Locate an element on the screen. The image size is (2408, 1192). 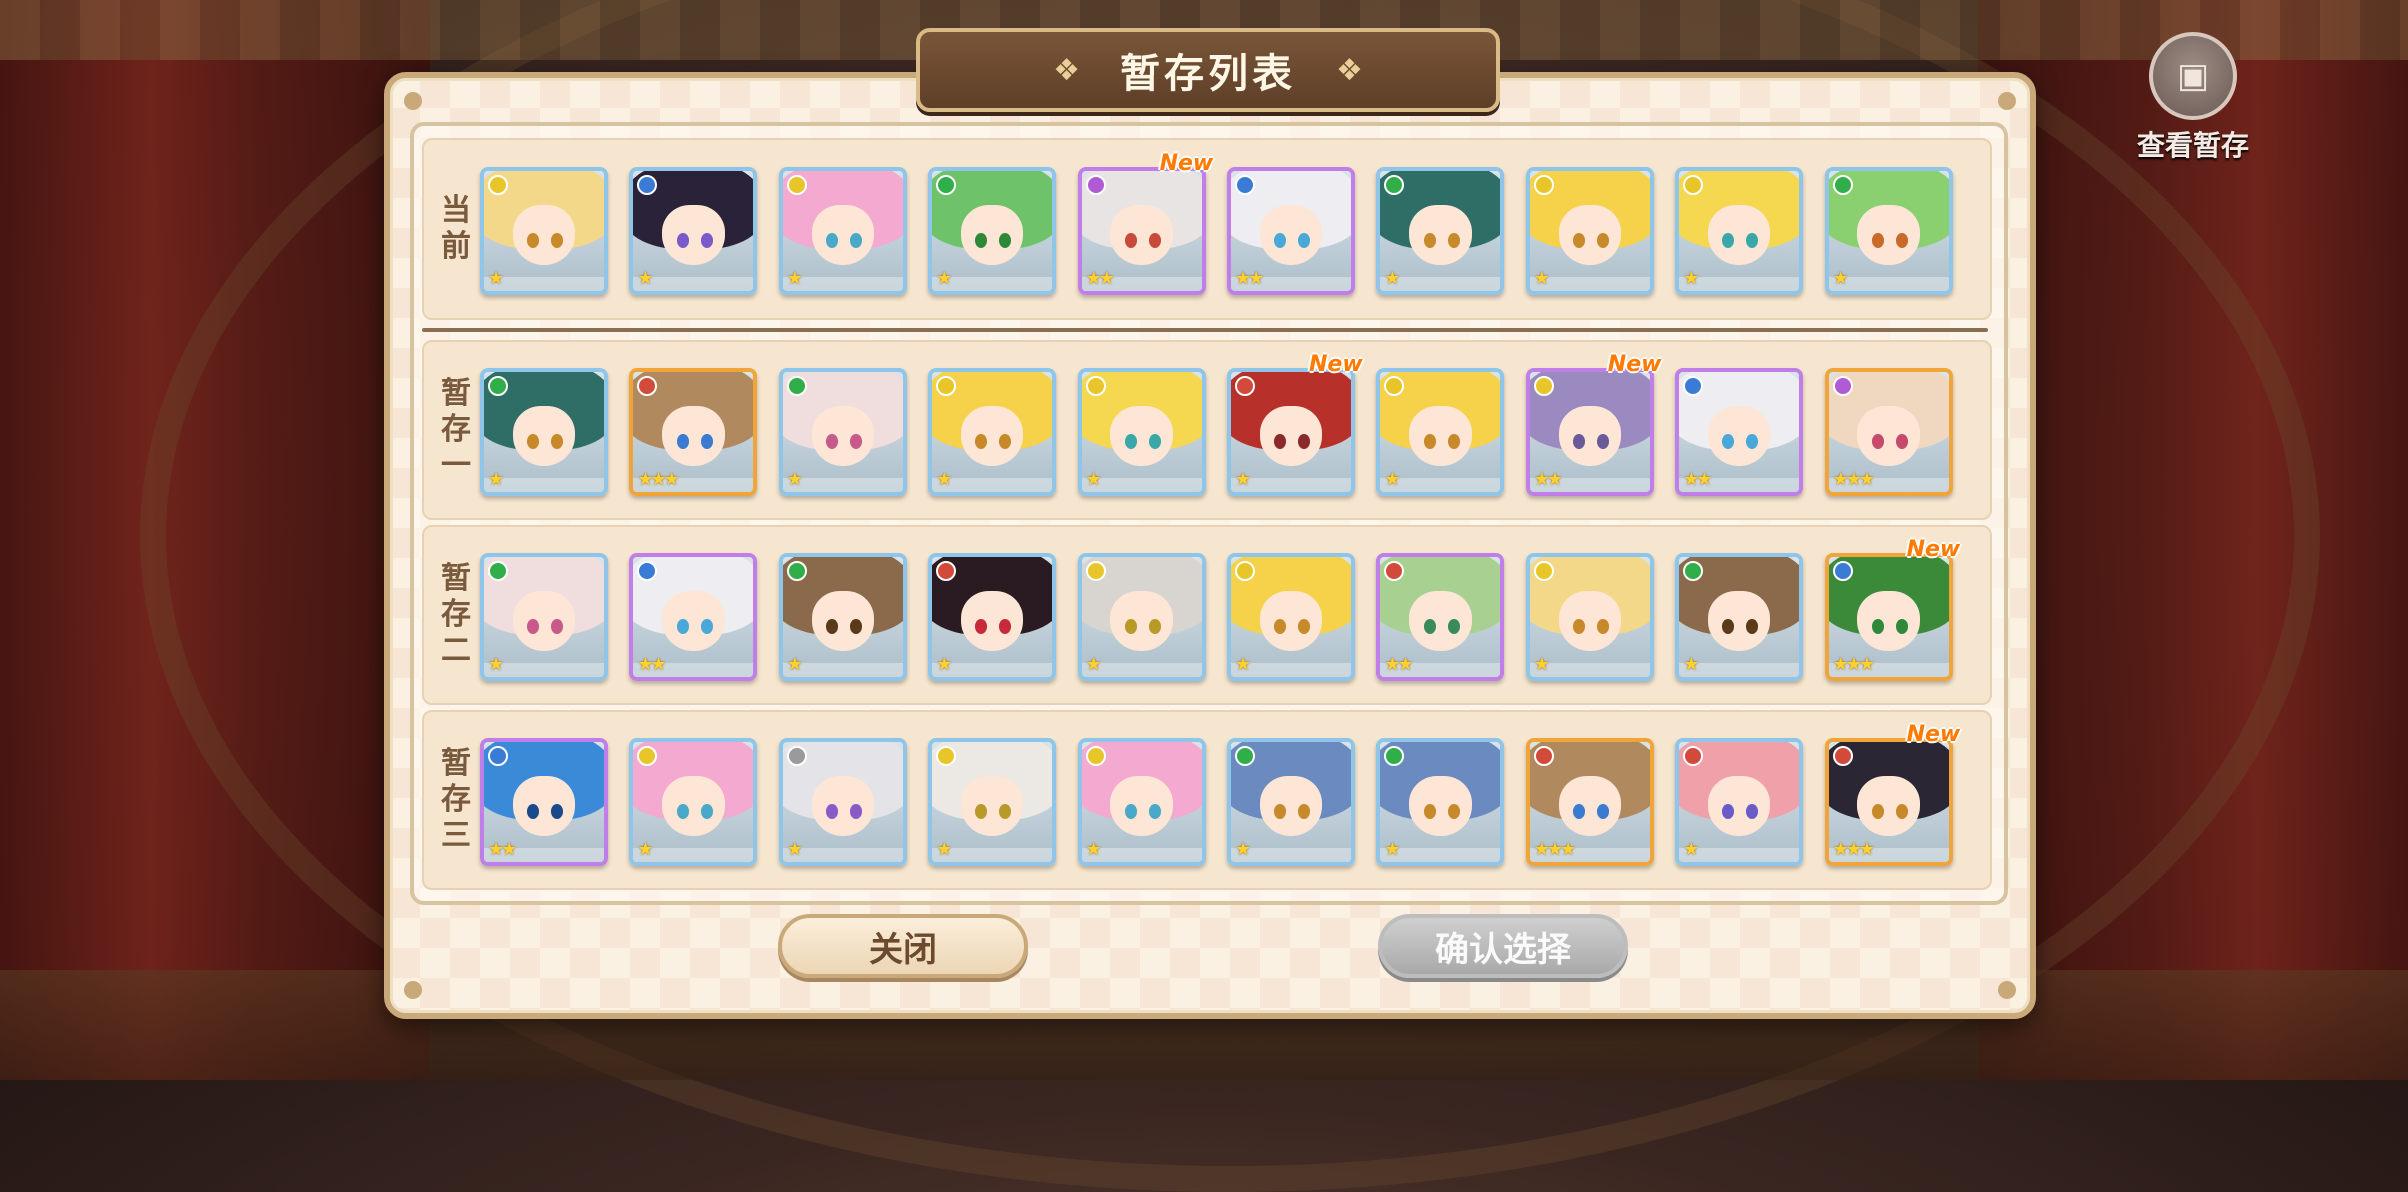
close-button: 关闭 is located at coordinates (903, 946).